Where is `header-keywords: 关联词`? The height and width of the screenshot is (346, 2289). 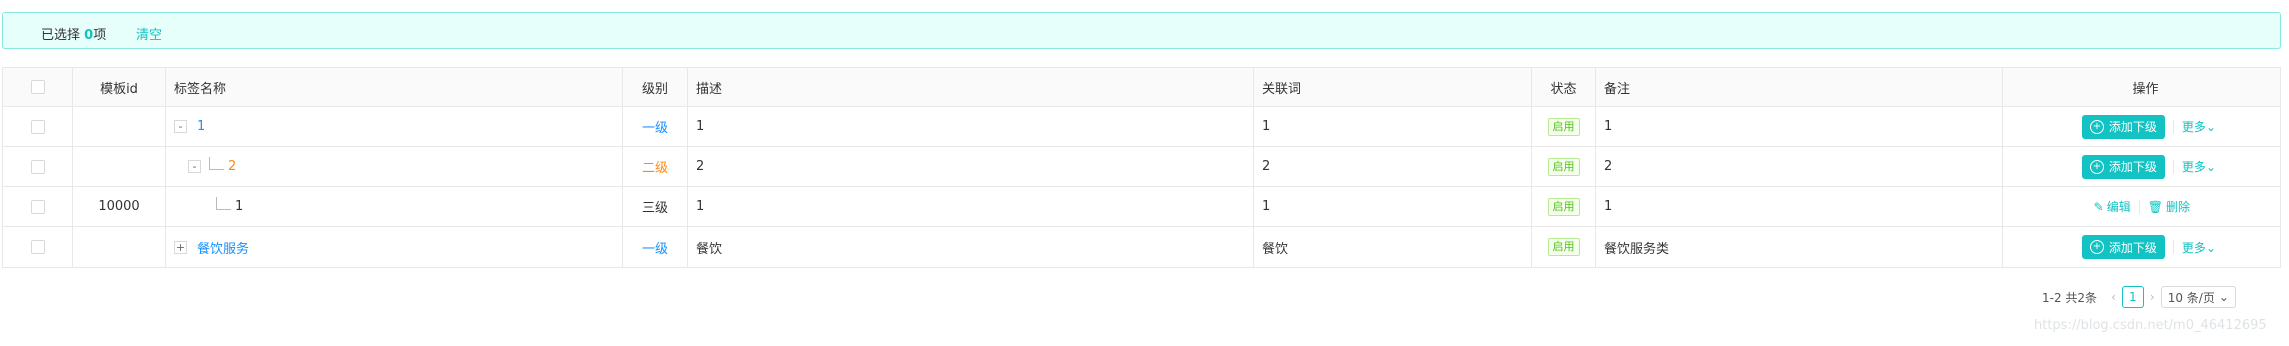
header-keywords: 关联词 is located at coordinates (1393, 87).